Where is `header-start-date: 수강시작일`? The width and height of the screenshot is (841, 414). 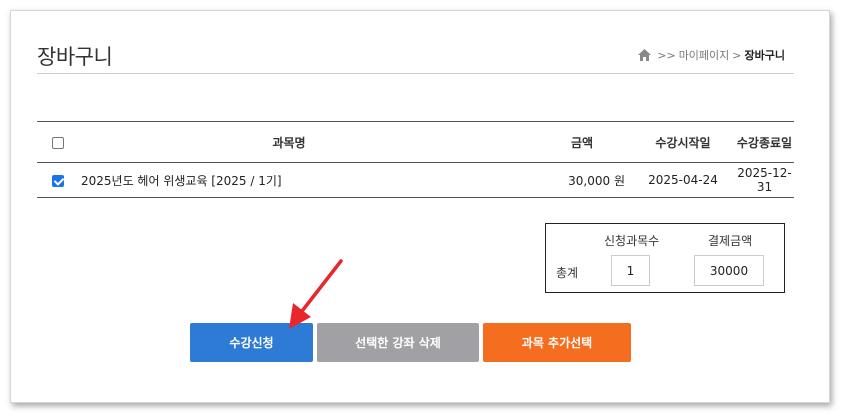
header-start-date: 수강시작일 is located at coordinates (683, 142).